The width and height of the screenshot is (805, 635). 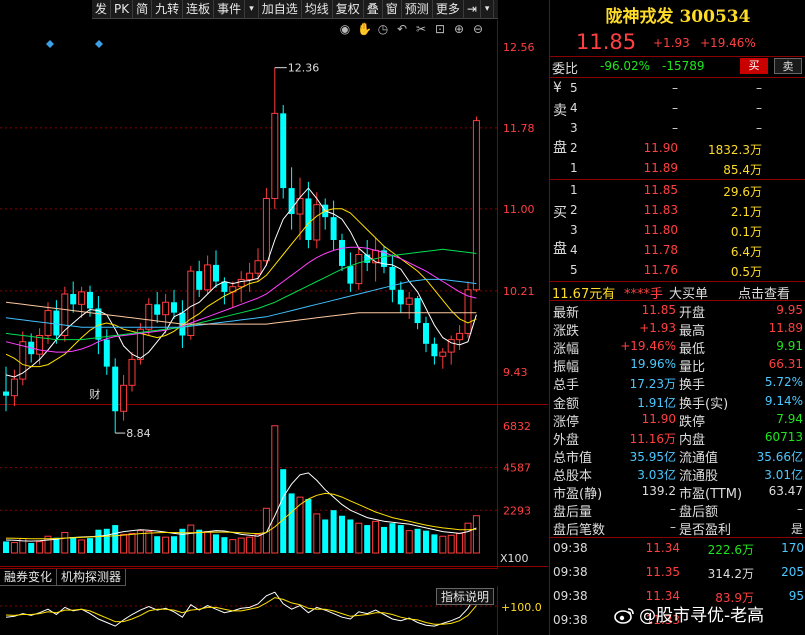 I want to click on price-change-pct: +19.46%, so click(x=728, y=43).